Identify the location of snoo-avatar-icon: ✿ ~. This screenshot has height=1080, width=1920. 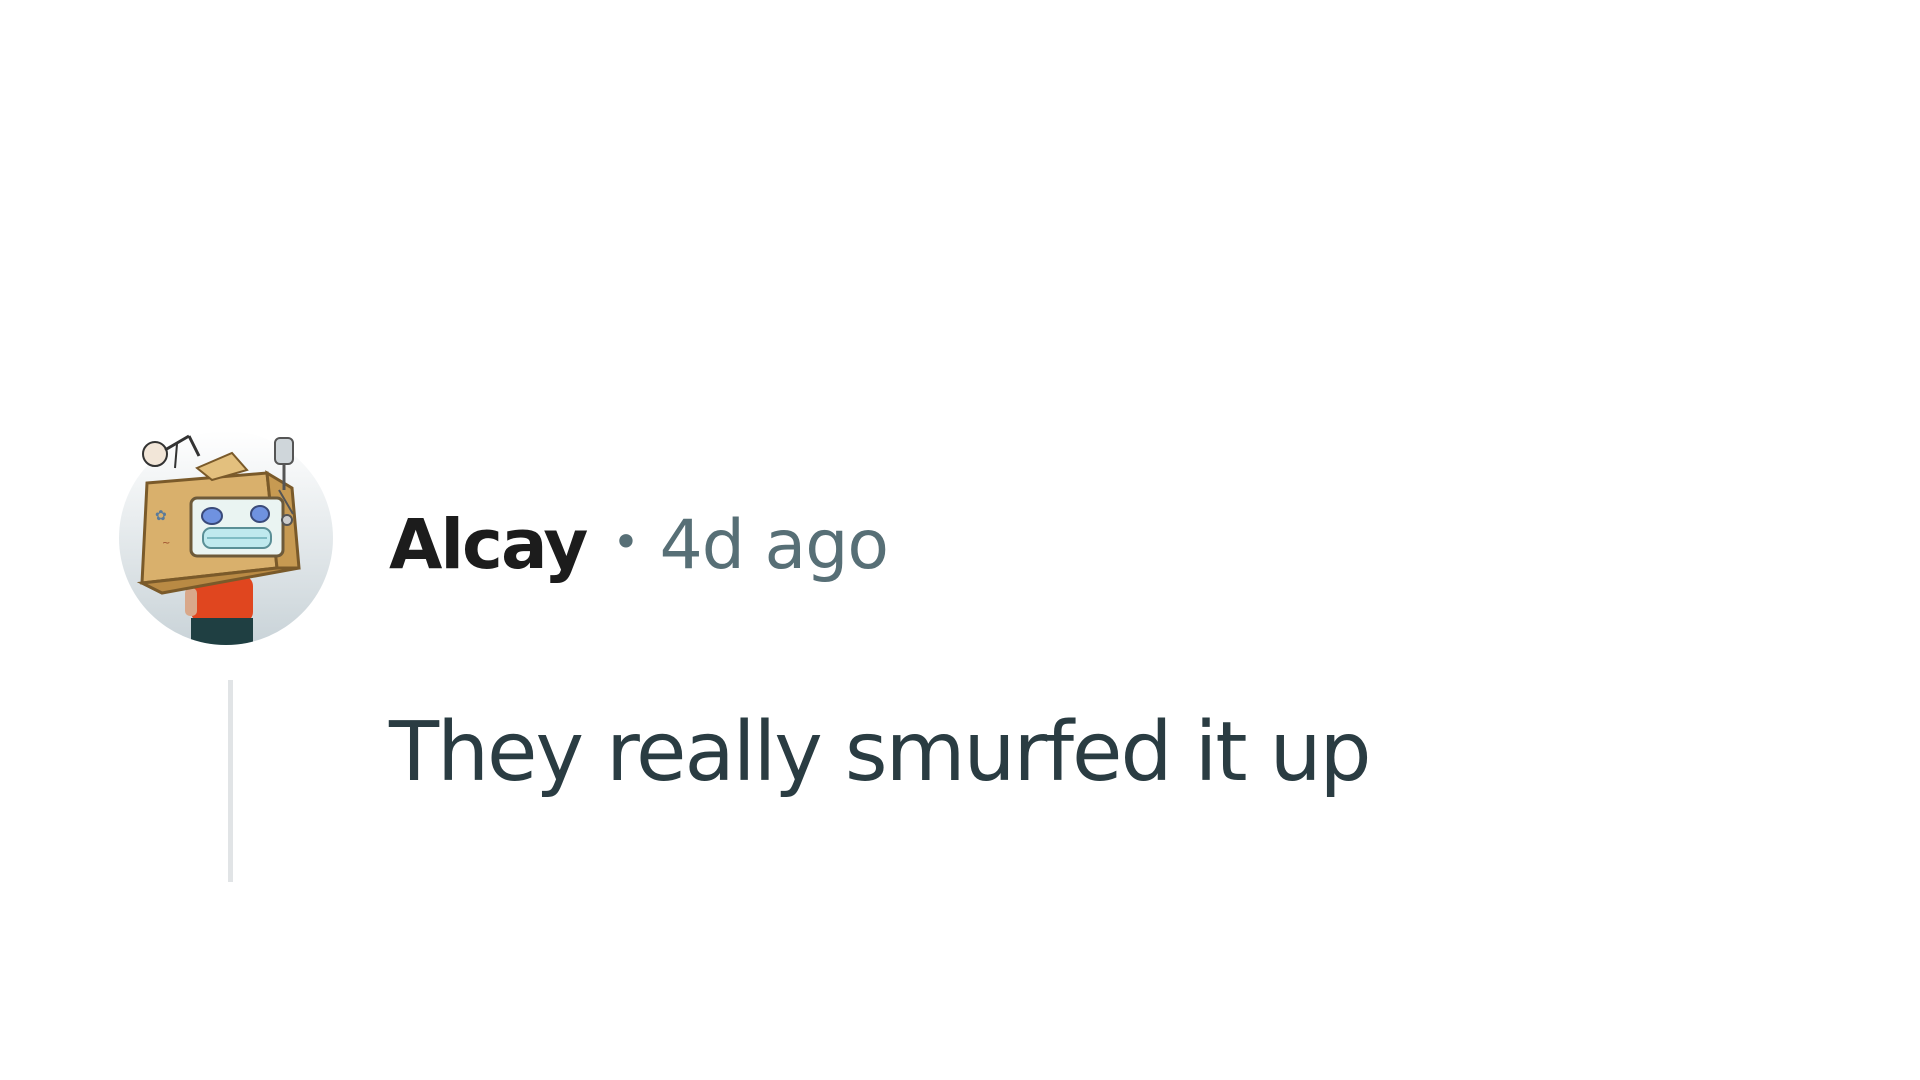
(226, 538).